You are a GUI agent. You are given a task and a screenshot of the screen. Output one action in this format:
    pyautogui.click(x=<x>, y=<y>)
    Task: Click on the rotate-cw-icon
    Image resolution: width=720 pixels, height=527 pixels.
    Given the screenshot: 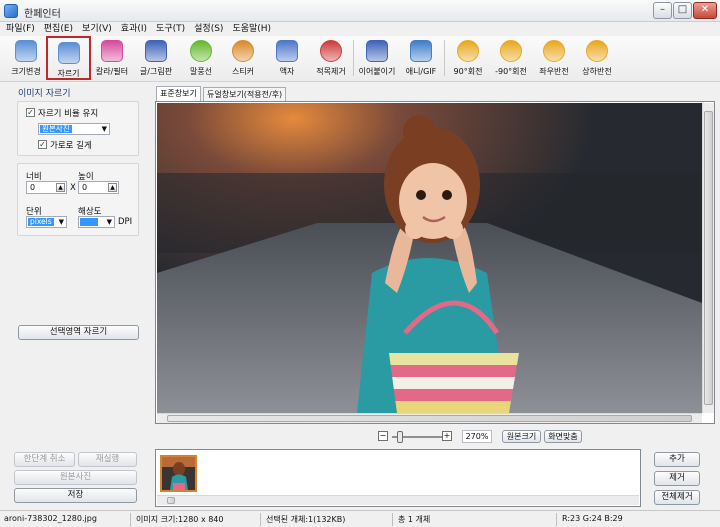 What is the action you would take?
    pyautogui.click(x=468, y=51)
    